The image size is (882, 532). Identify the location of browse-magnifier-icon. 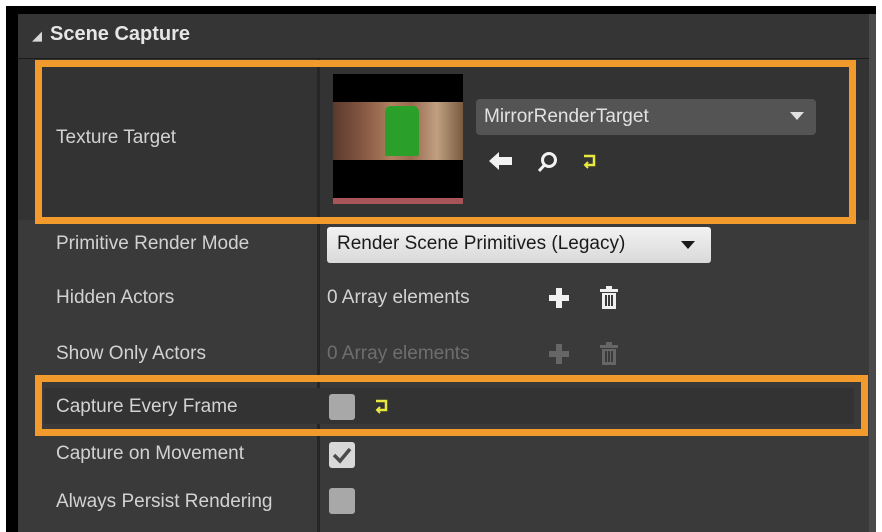
(548, 162).